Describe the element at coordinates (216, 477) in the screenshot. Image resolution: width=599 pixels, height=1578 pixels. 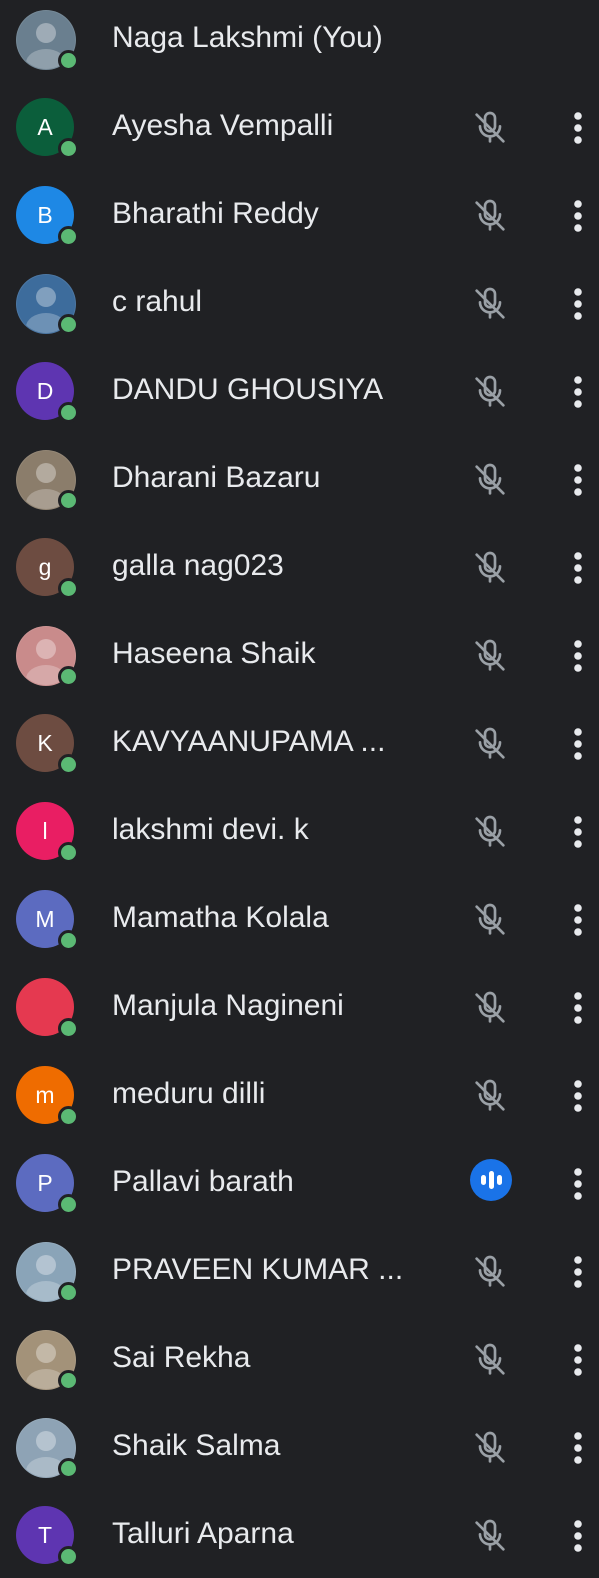
I see `participant-name: Dharani Bazaru` at that location.